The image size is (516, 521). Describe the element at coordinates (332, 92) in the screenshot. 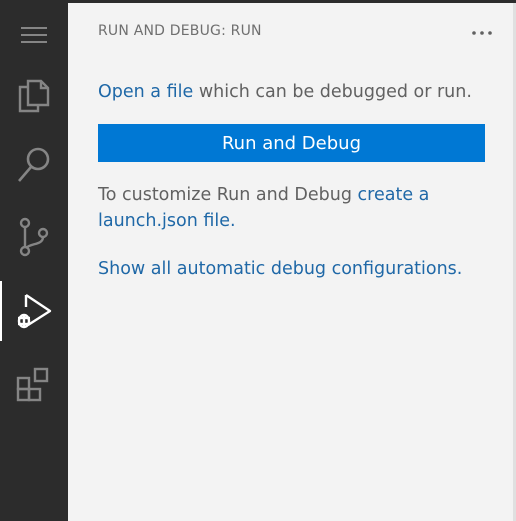

I see `open-file-text: which can be debugged or run.` at that location.